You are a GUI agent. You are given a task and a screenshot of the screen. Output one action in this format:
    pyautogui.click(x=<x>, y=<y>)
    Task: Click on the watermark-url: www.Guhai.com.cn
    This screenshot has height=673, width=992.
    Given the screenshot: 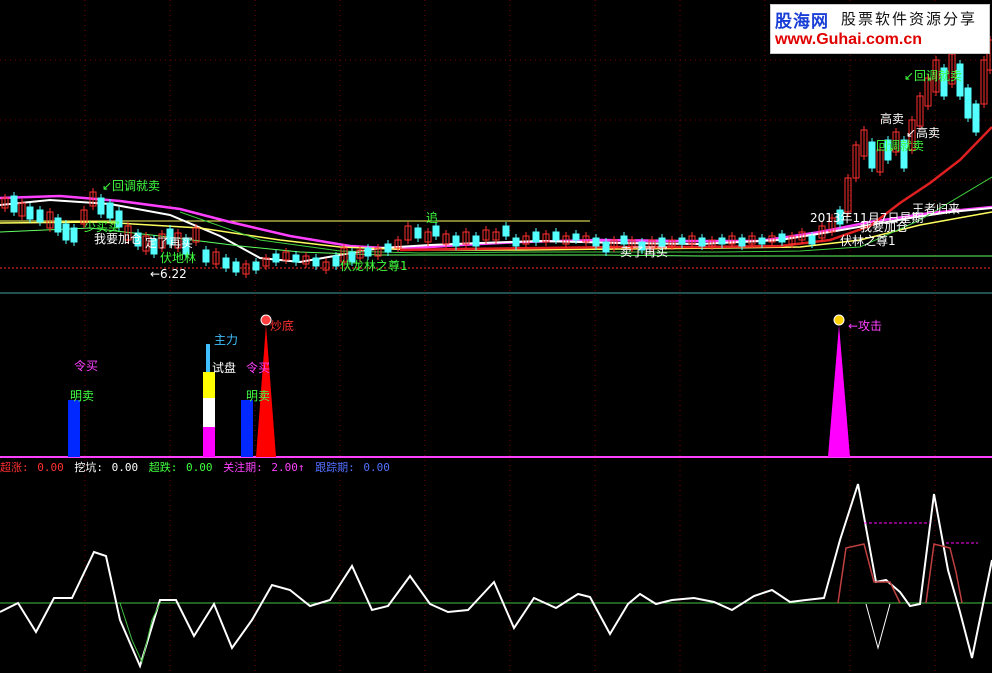 What is the action you would take?
    pyautogui.click(x=848, y=39)
    